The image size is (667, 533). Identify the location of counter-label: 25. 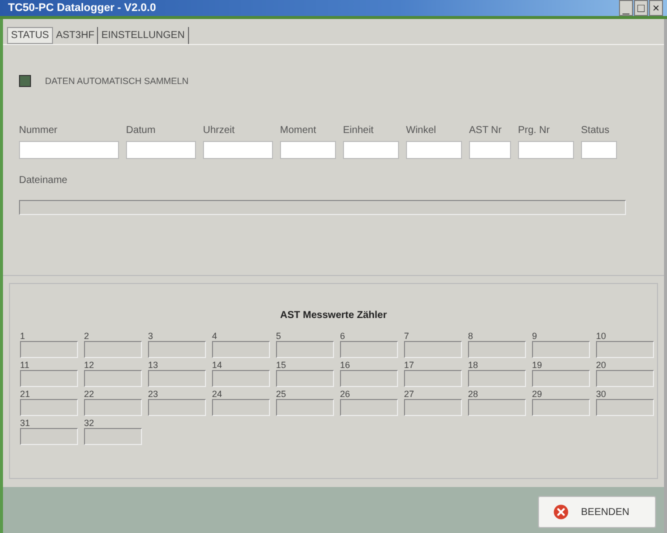
(282, 394).